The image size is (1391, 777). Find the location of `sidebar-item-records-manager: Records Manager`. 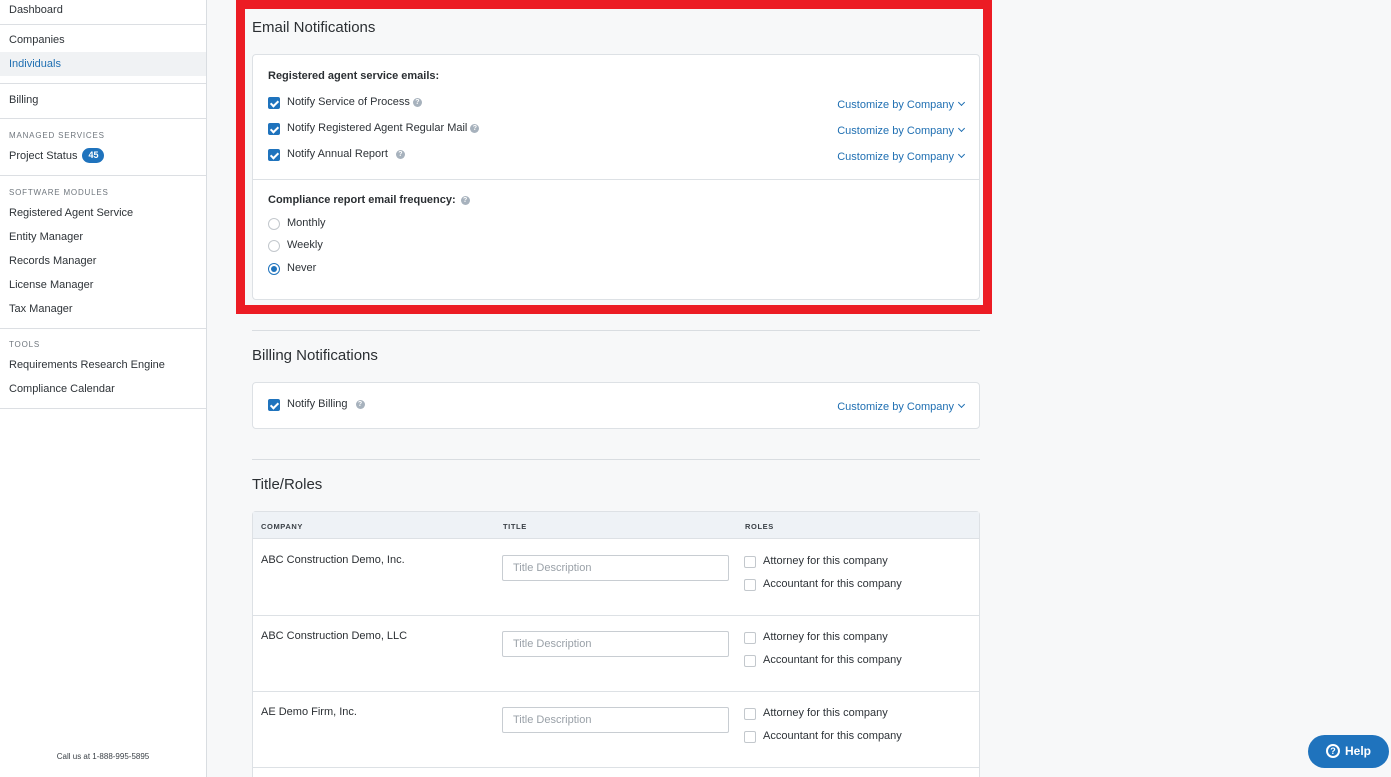

sidebar-item-records-manager: Records Manager is located at coordinates (103, 261).